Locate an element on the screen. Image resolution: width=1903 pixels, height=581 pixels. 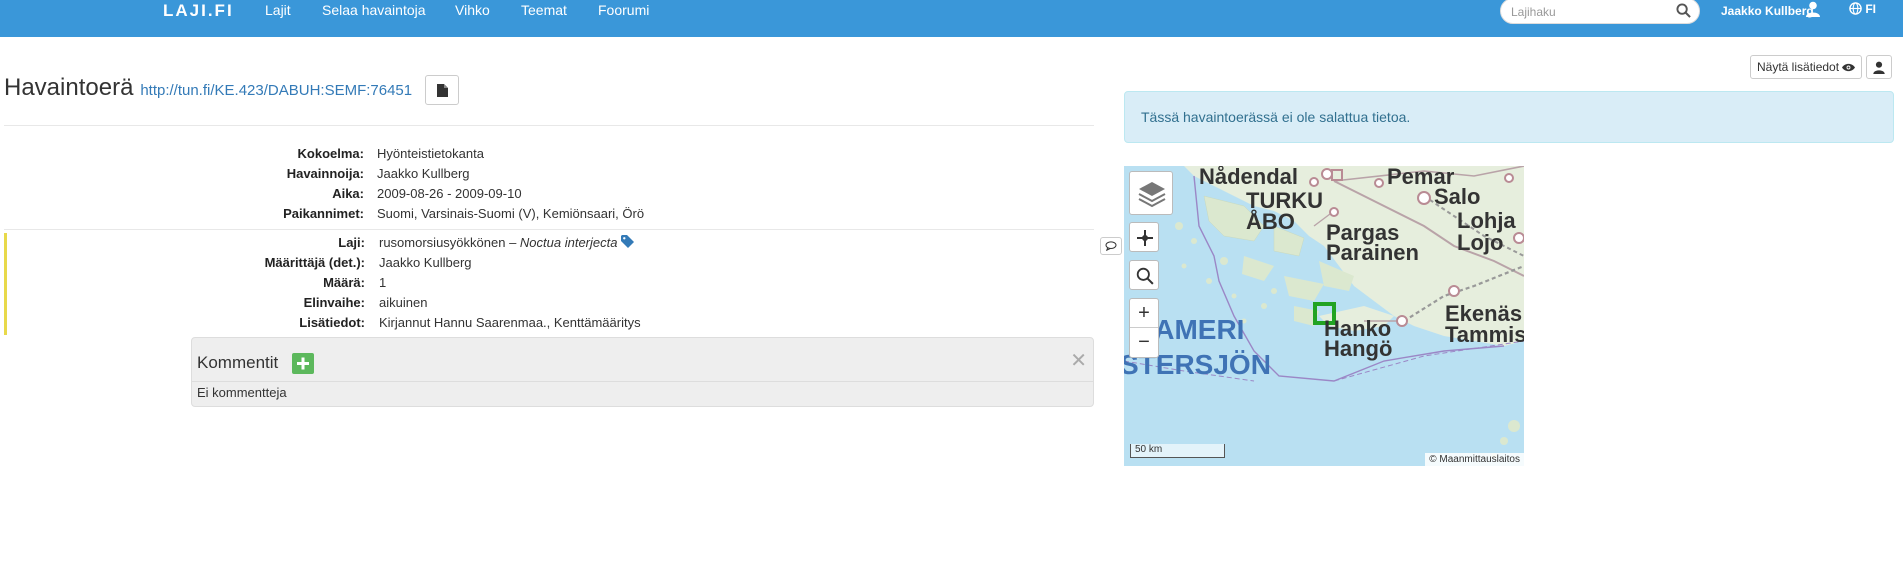
nav-link-lajit: Lajit is located at coordinates (278, 10).